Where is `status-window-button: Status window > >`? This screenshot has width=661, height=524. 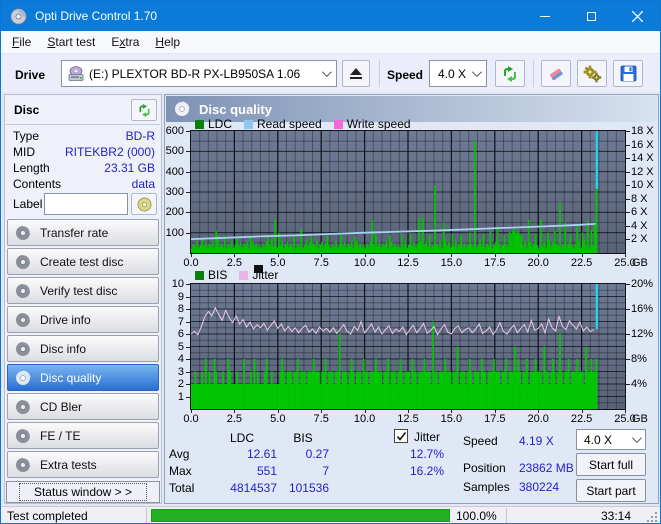
status-window-button: Status window > > is located at coordinates (83, 492).